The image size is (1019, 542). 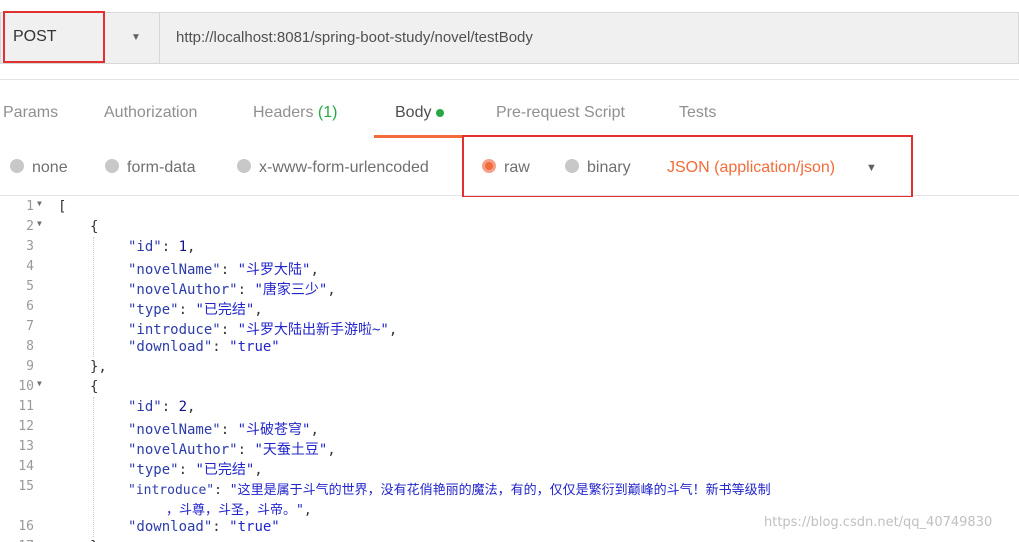 What do you see at coordinates (26, 446) in the screenshot?
I see `line-number: 13` at bounding box center [26, 446].